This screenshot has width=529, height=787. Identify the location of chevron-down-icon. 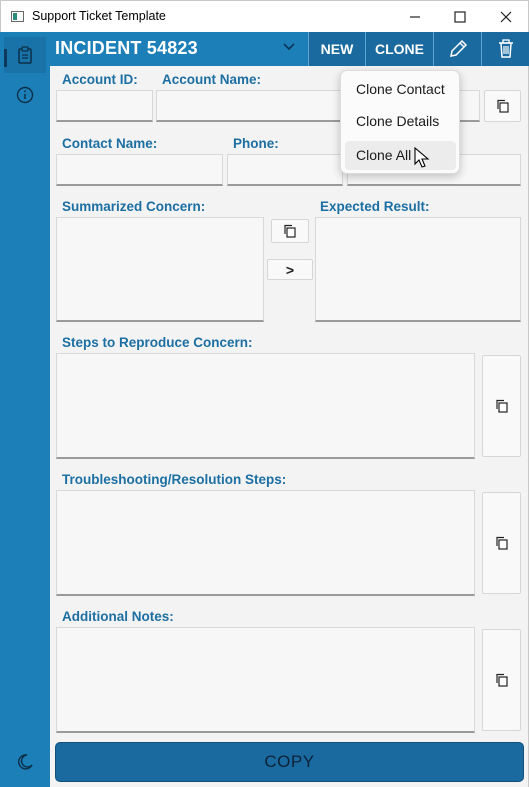
(289, 47).